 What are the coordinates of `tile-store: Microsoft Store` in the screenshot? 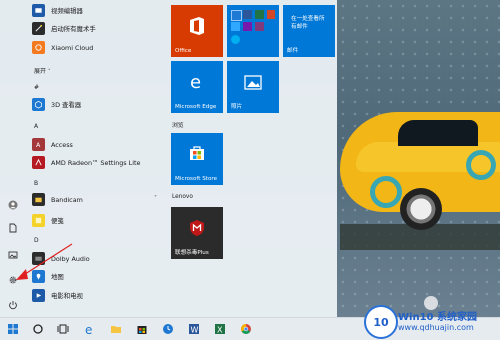 It's located at (197, 159).